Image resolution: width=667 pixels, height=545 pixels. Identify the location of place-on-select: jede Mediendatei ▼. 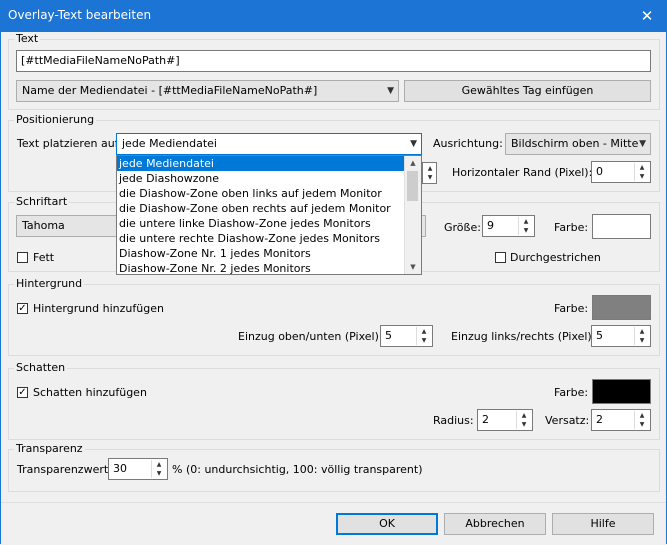
(269, 144).